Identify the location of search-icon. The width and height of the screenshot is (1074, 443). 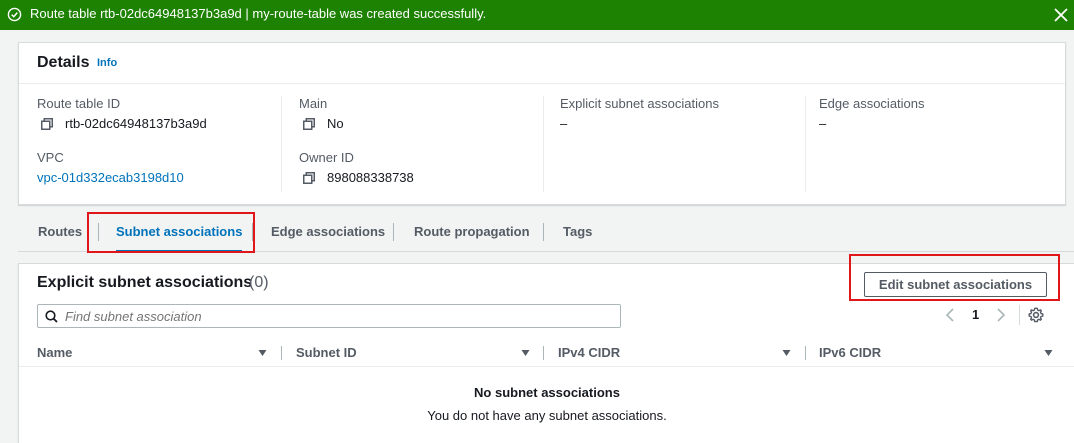
(51, 316).